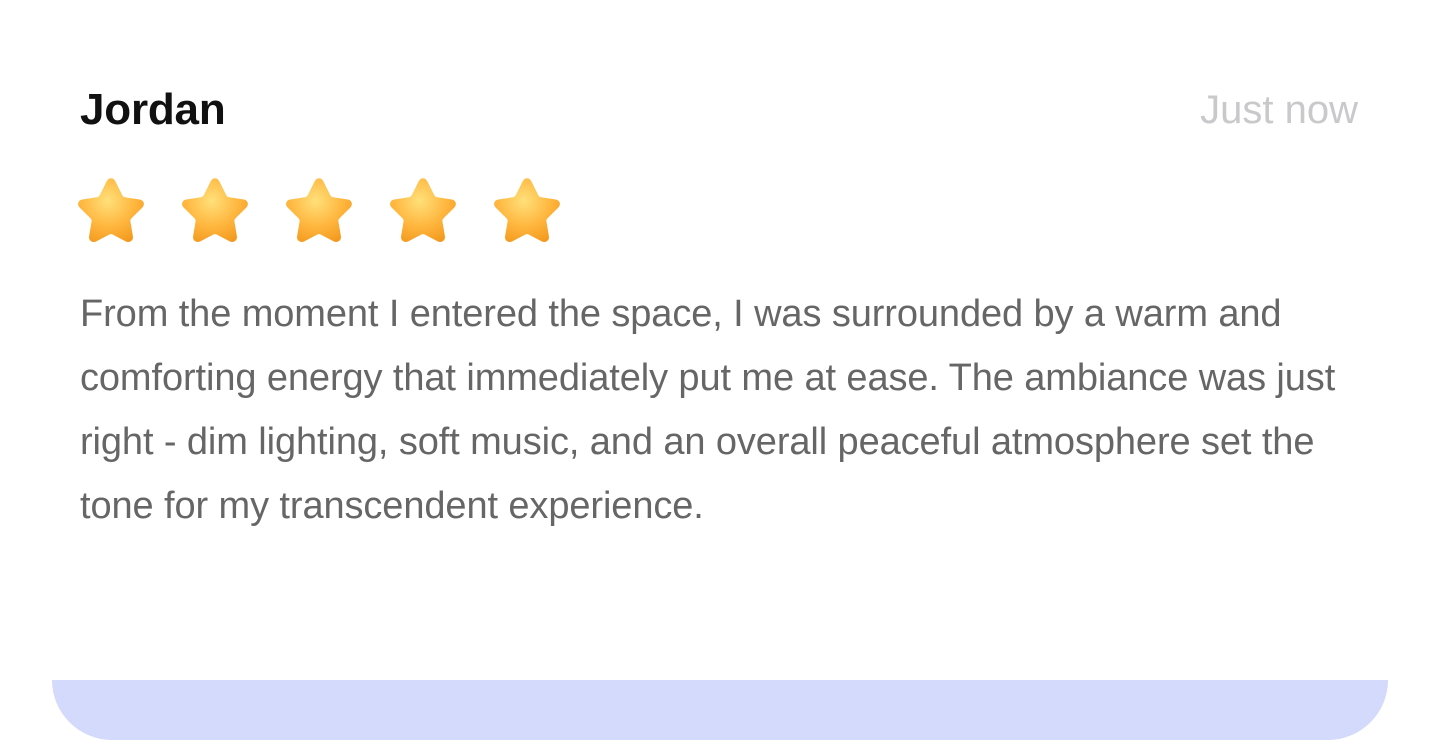  I want to click on review-timestamp: Just now, so click(1279, 110).